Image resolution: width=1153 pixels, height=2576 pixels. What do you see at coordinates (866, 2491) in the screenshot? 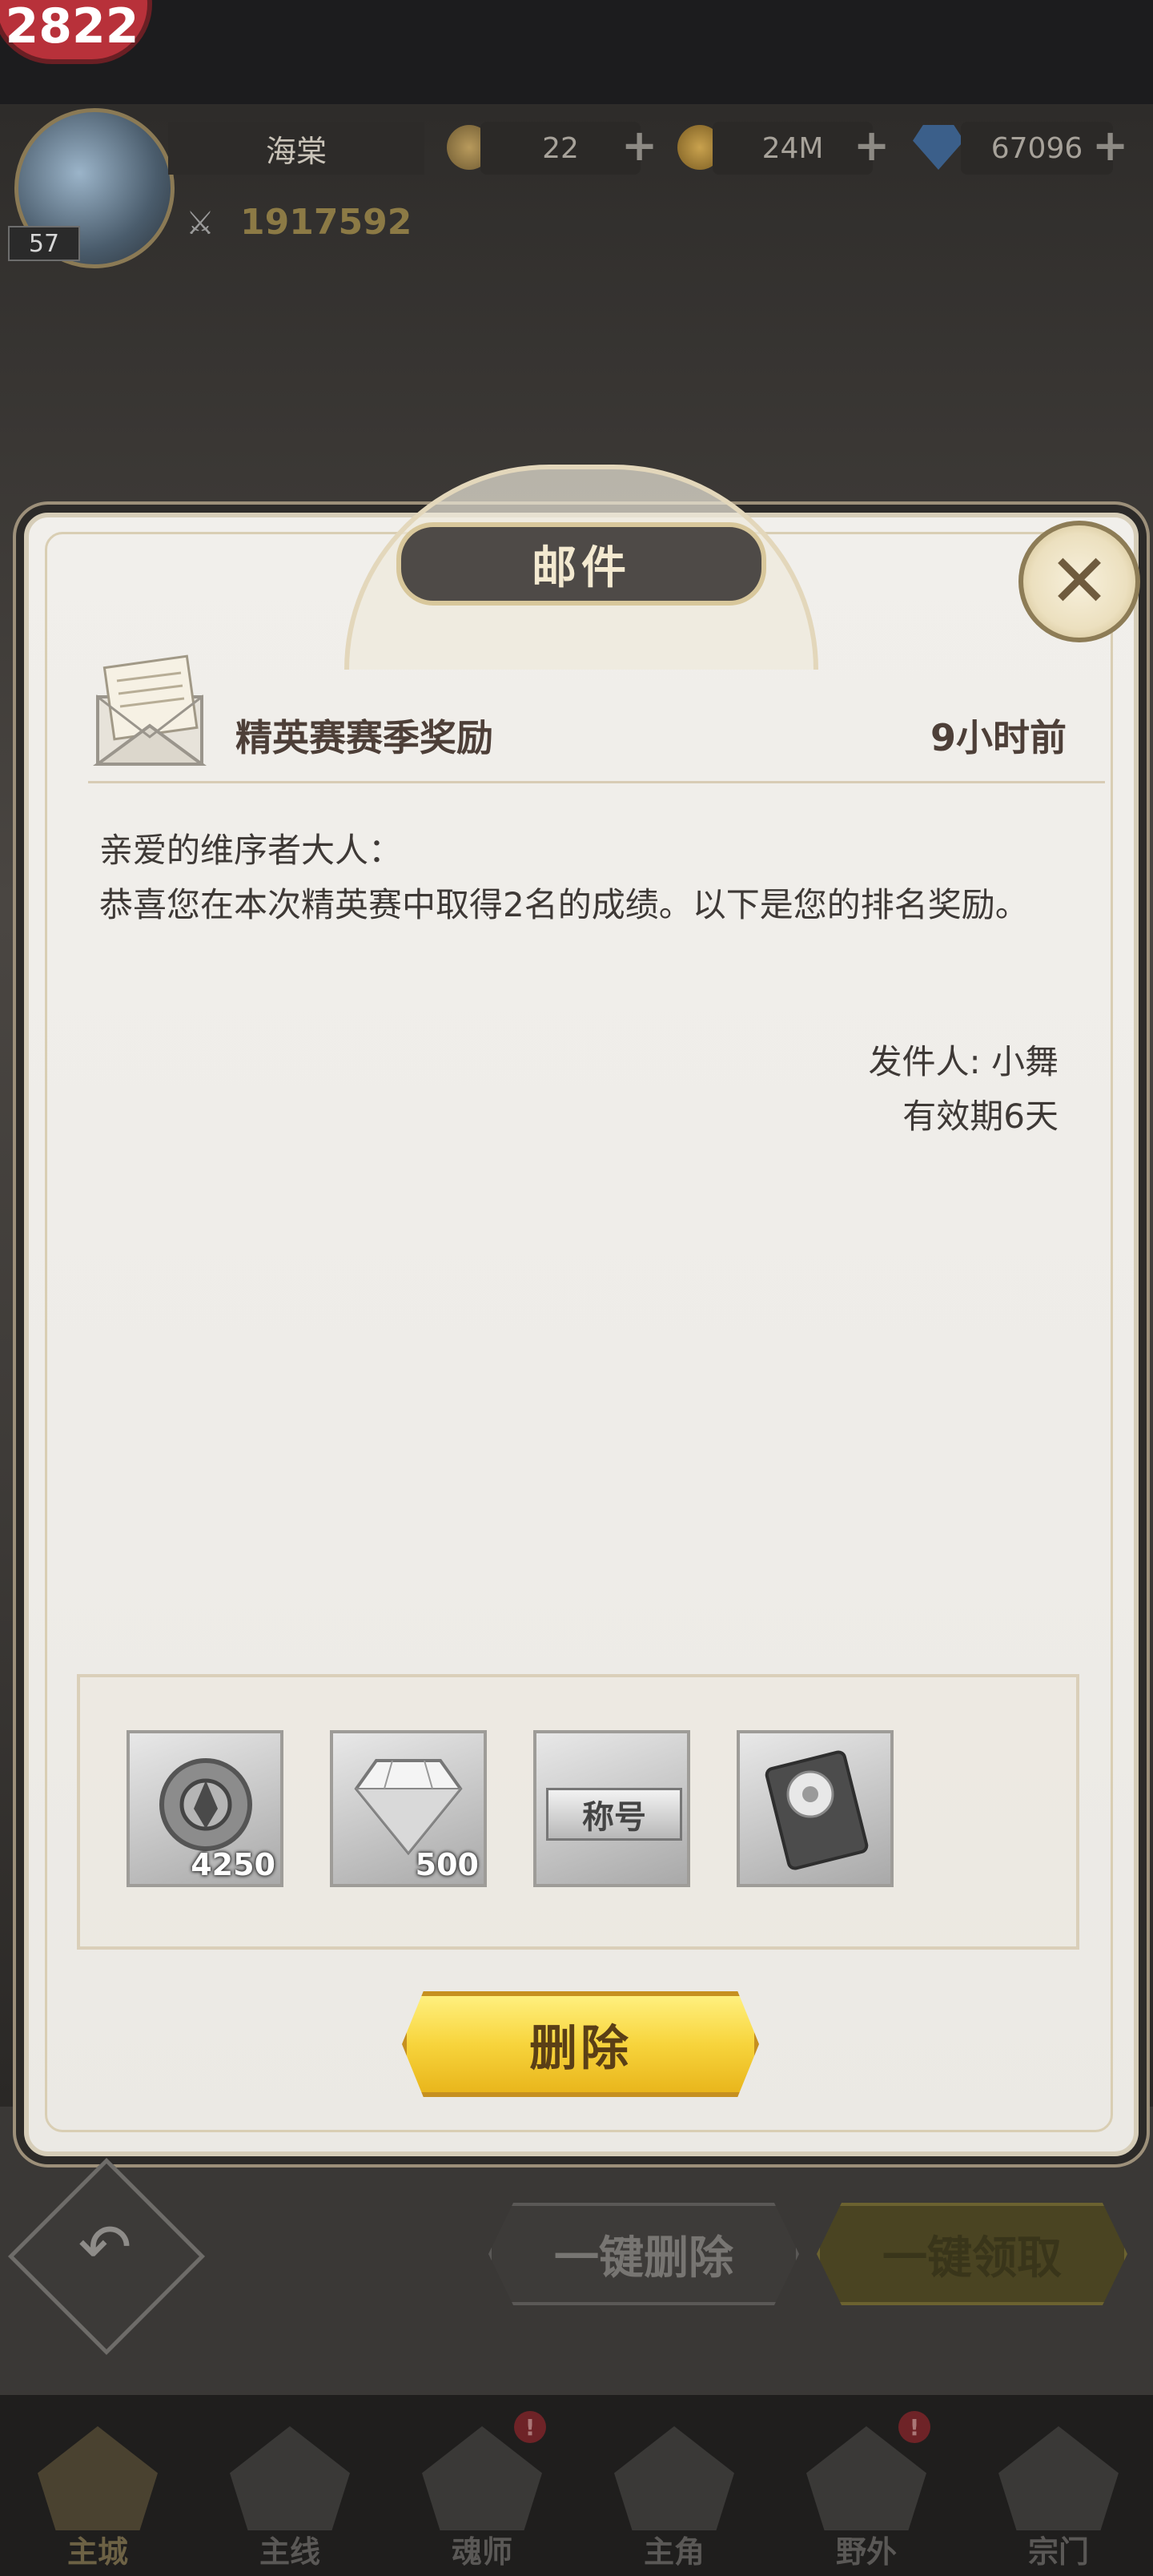
I see `nav-item-field: ! 野外` at bounding box center [866, 2491].